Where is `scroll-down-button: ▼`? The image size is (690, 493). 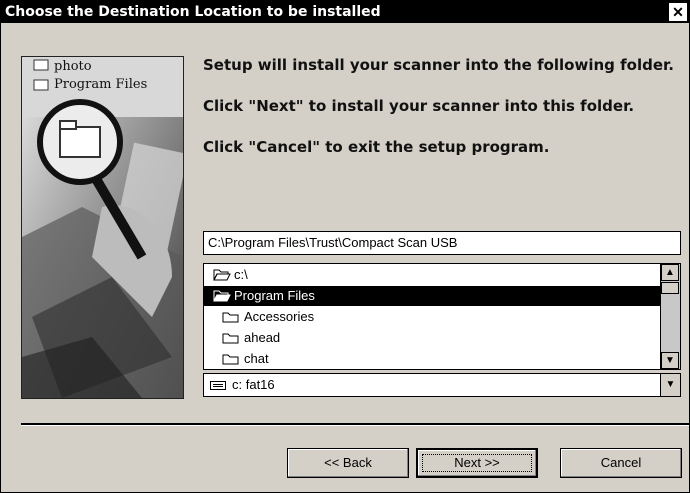
scroll-down-button: ▼ is located at coordinates (670, 360).